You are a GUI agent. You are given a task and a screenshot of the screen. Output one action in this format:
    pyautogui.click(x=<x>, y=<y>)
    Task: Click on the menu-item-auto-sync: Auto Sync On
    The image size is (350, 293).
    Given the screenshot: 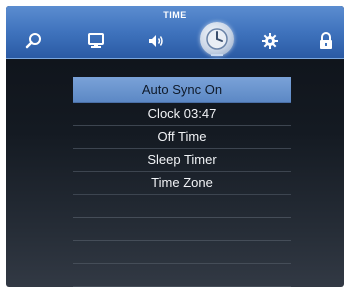 What is the action you would take?
    pyautogui.click(x=182, y=90)
    